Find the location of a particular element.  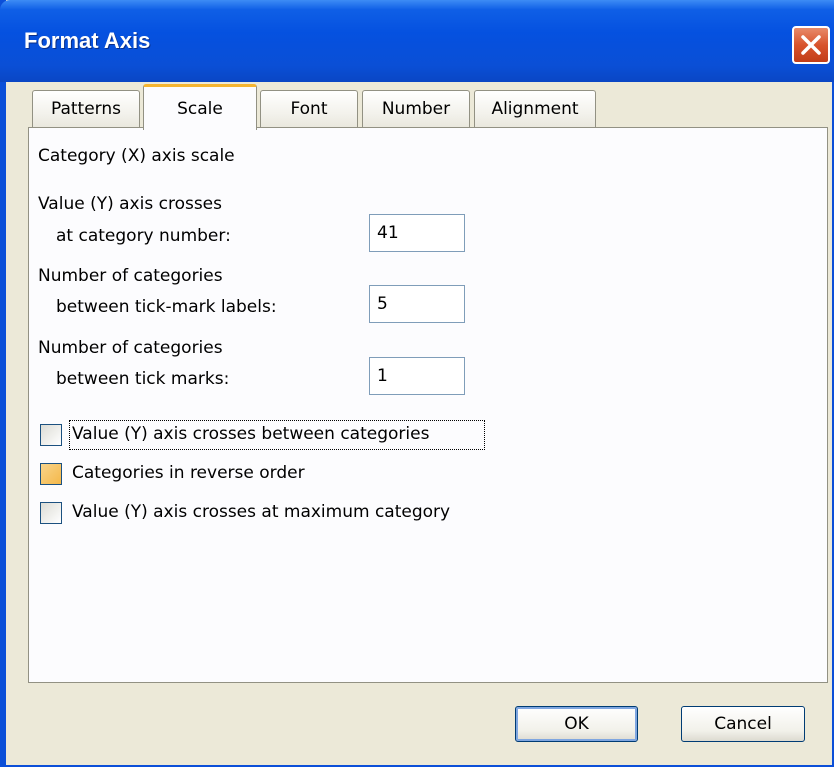

marks-label-line2: between tick marks: is located at coordinates (143, 379).